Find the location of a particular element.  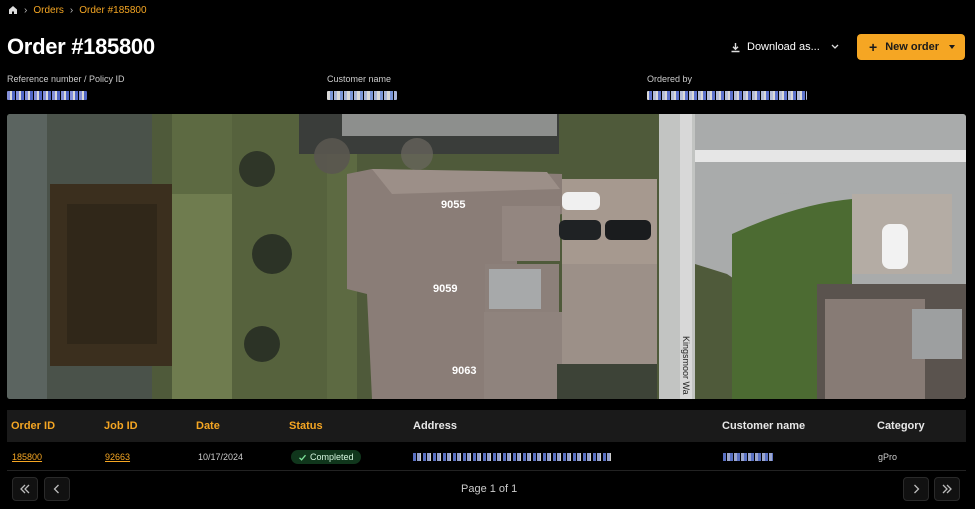

customer-name-redacted is located at coordinates (748, 457).